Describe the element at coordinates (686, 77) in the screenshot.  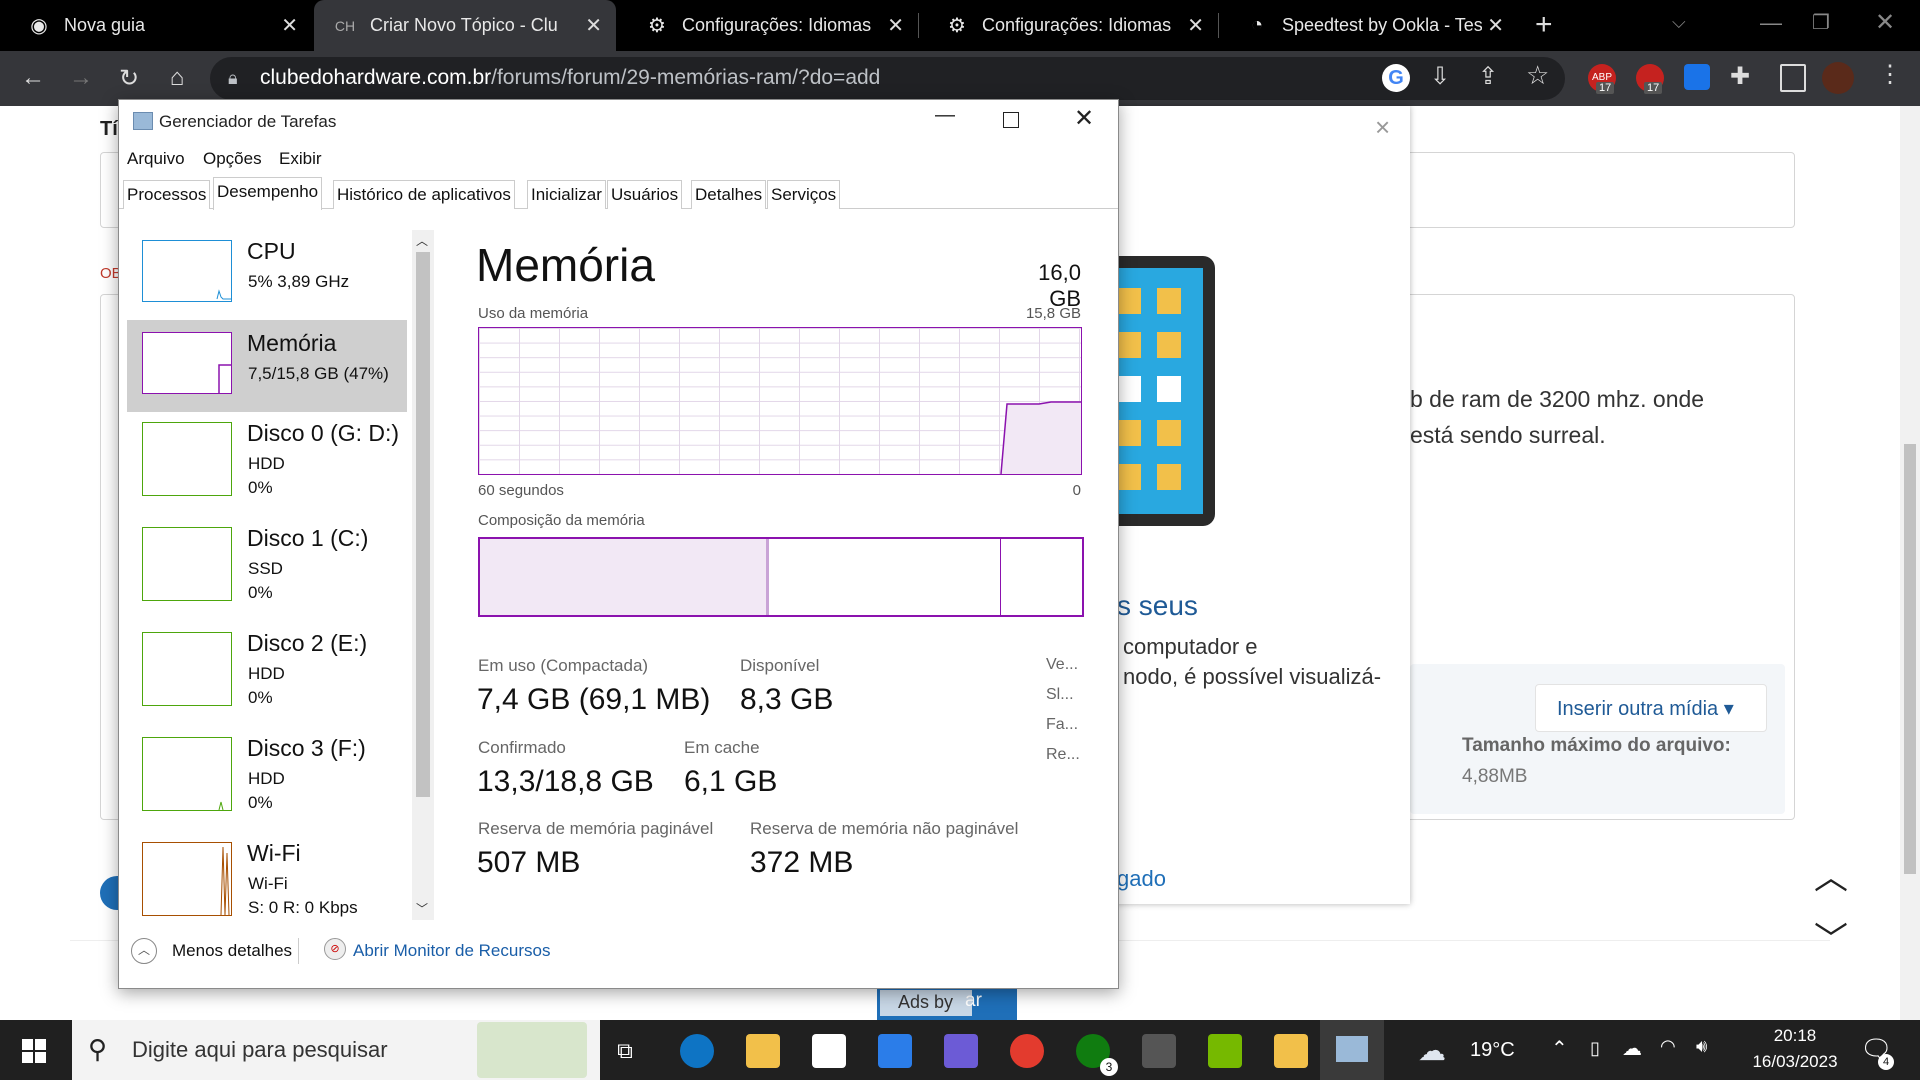
I see `url-path: /forums/forum/29-memórias-ram/?do=add` at that location.